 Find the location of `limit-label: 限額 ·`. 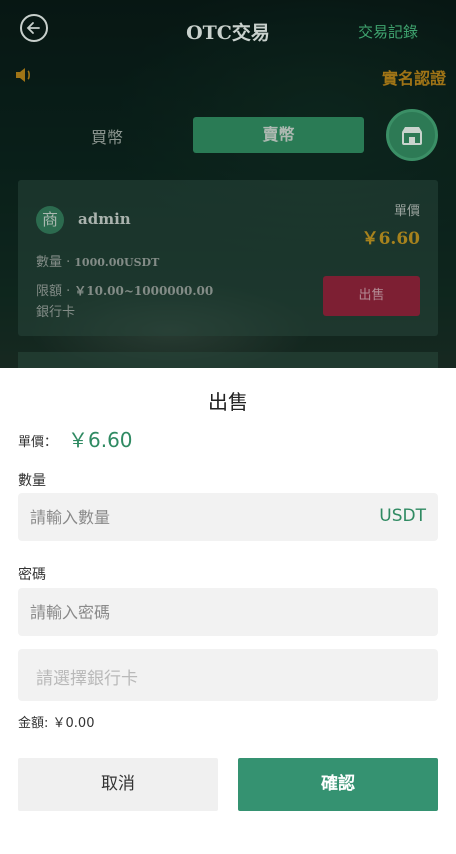

limit-label: 限額 · is located at coordinates (53, 291).